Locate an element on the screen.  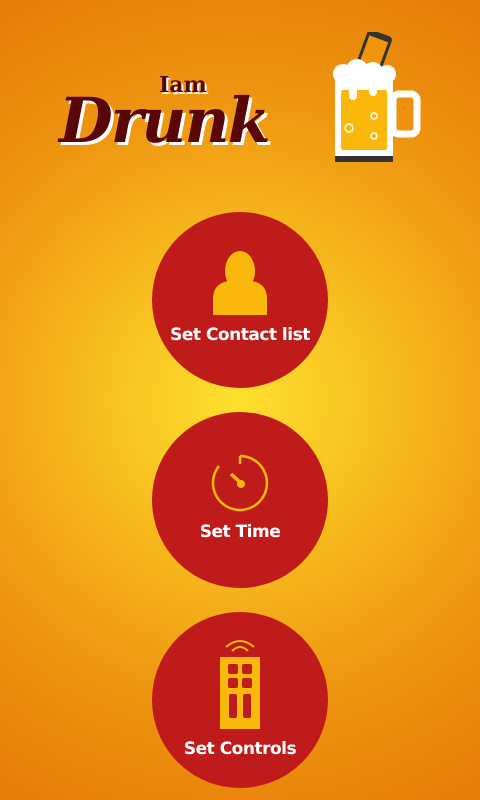
controls-button: Set Controls is located at coordinates (240, 700).